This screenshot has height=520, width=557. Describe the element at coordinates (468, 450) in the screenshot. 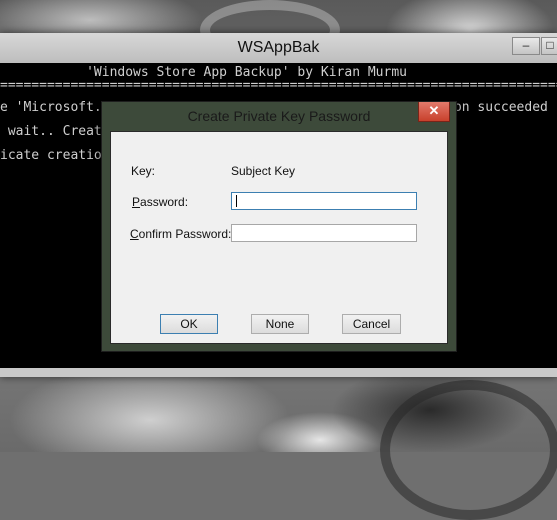

I see `wallpaper-swirl` at that location.